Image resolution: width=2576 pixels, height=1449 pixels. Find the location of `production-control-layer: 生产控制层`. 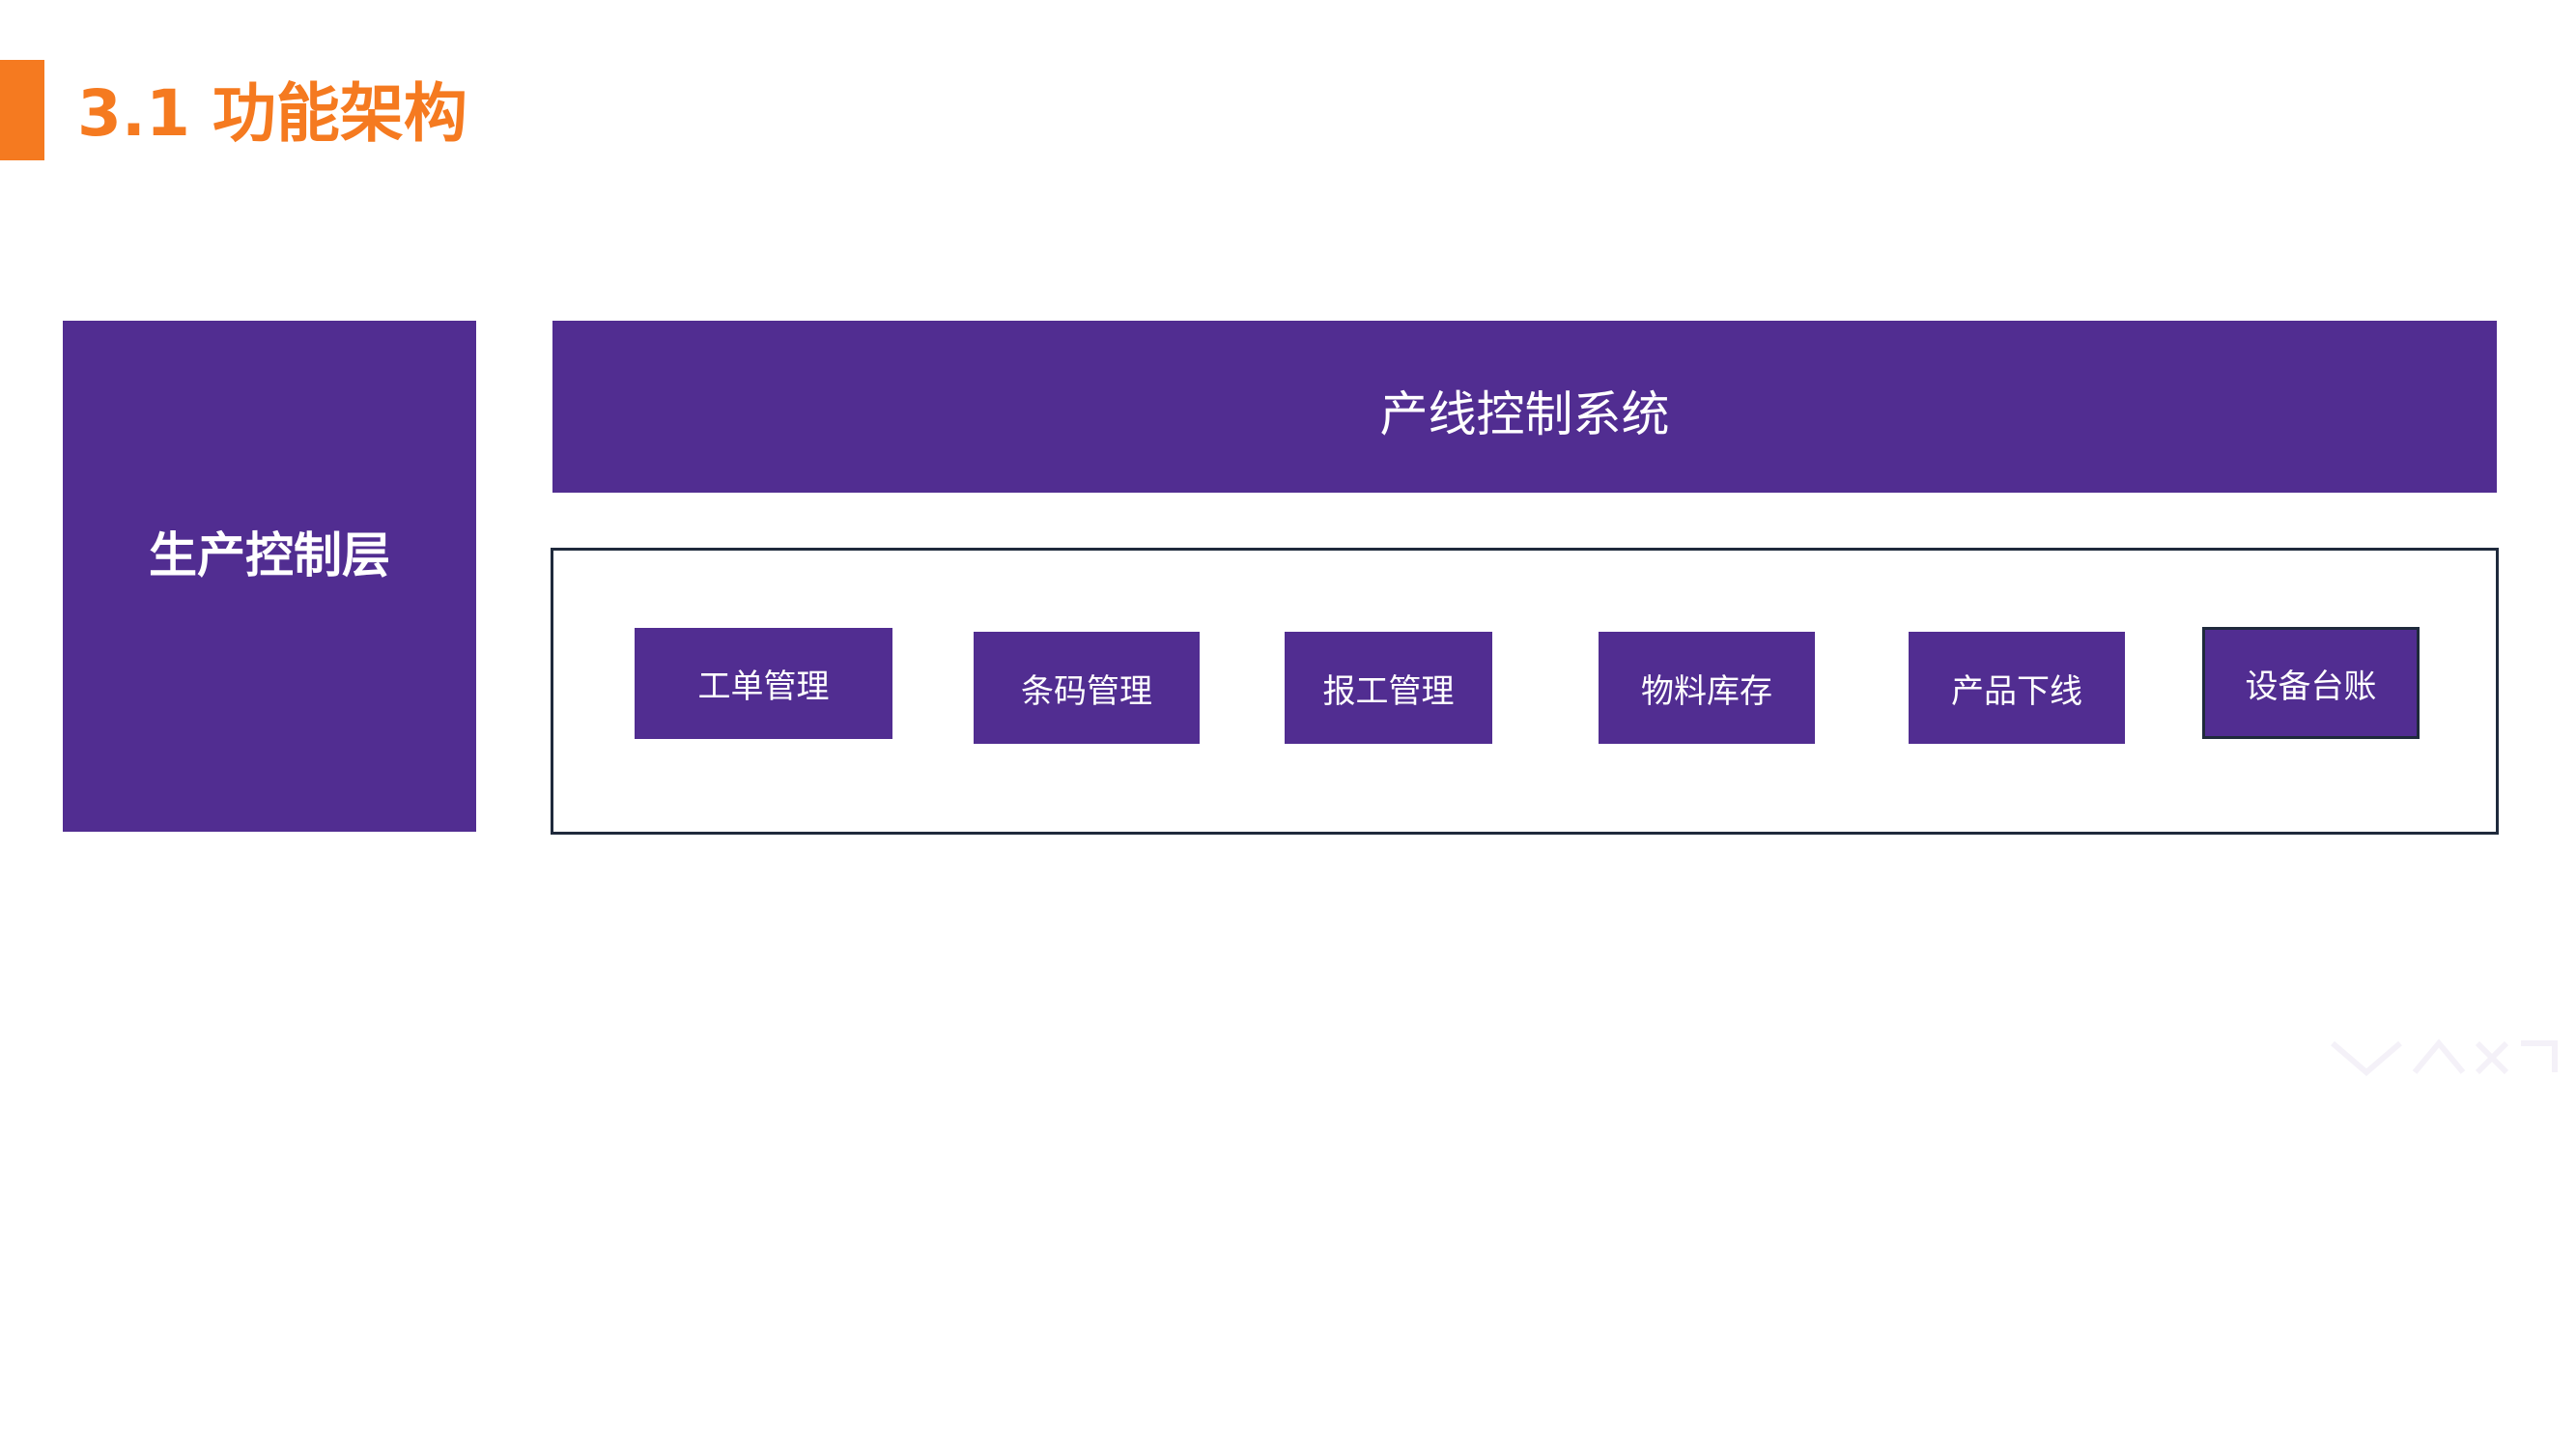

production-control-layer: 生产控制层 is located at coordinates (269, 576).